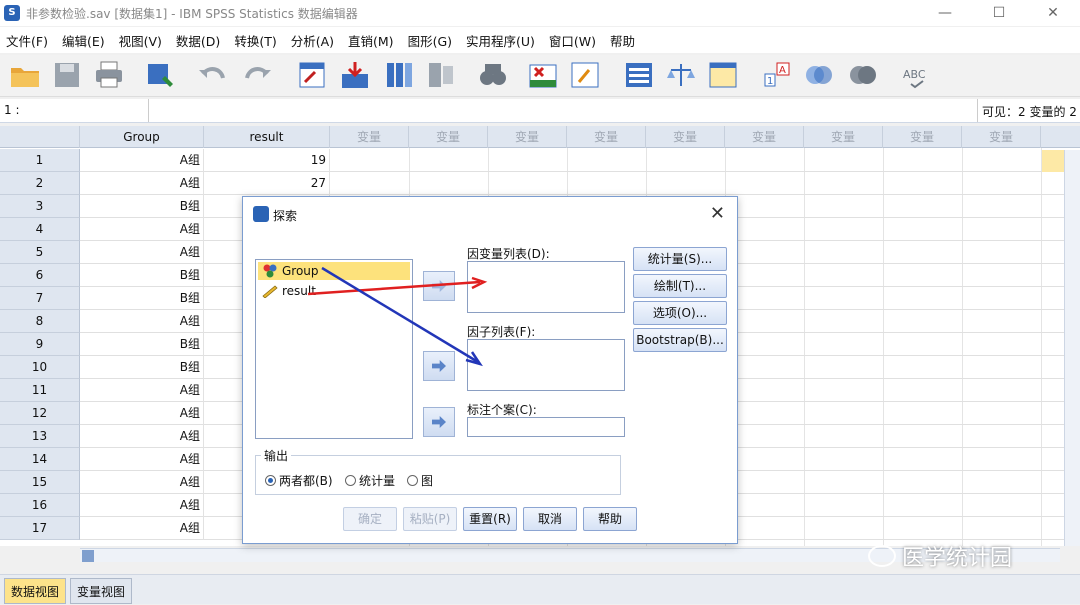 The image size is (1080, 605). I want to click on redo-icon, so click(257, 75).